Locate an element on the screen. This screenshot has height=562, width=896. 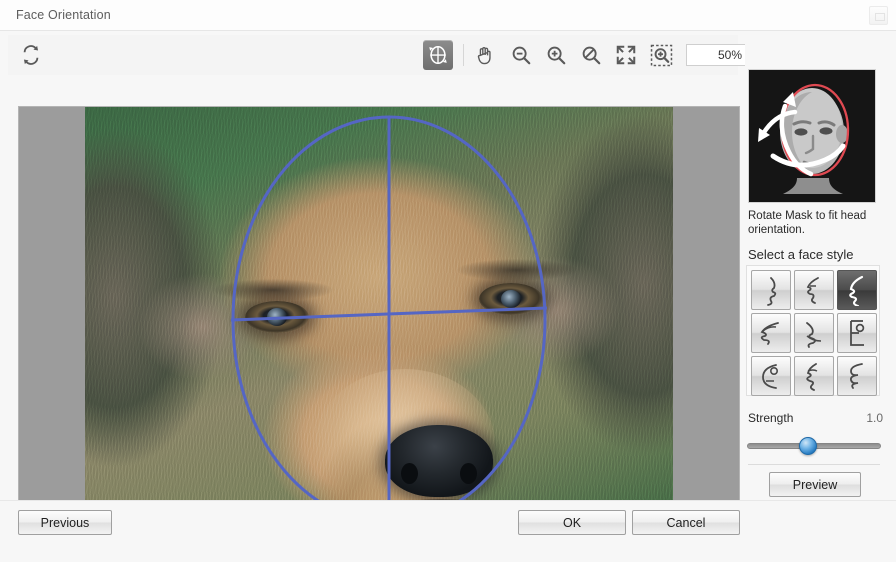
strength-slider is located at coordinates (814, 446).